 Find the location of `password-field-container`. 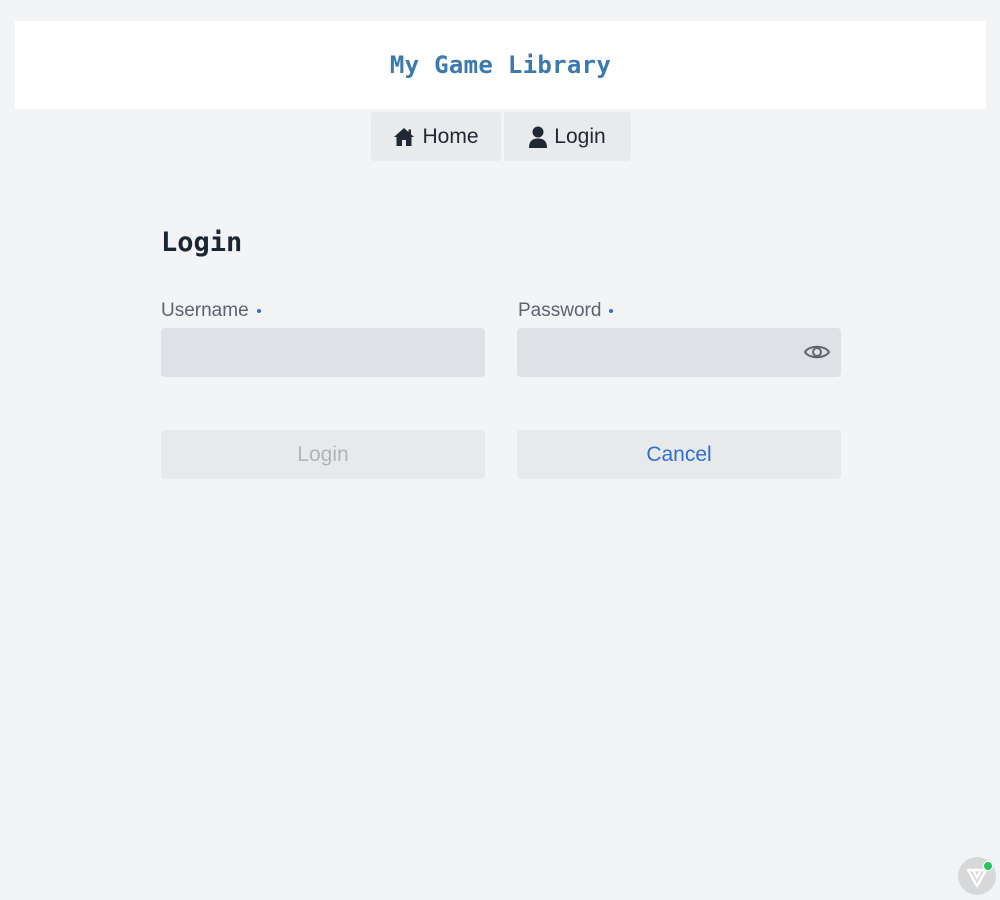

password-field-container is located at coordinates (679, 352).